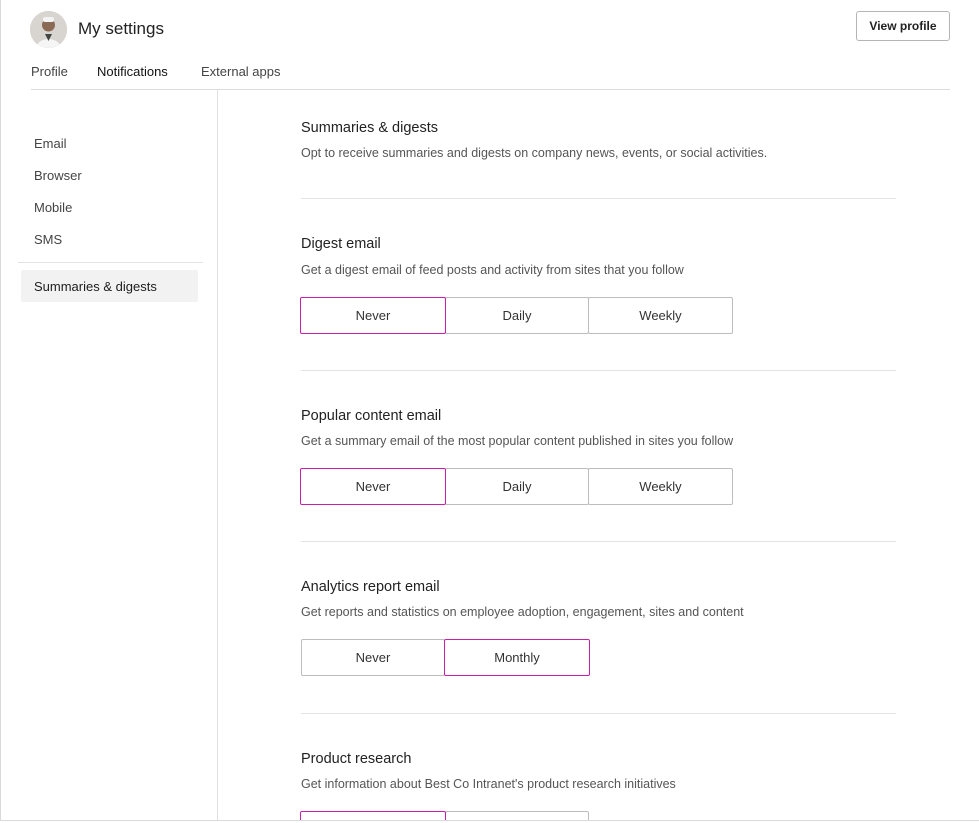 This screenshot has width=979, height=823. What do you see at coordinates (95, 286) in the screenshot?
I see `sidebar-item-label: Summaries & digests` at bounding box center [95, 286].